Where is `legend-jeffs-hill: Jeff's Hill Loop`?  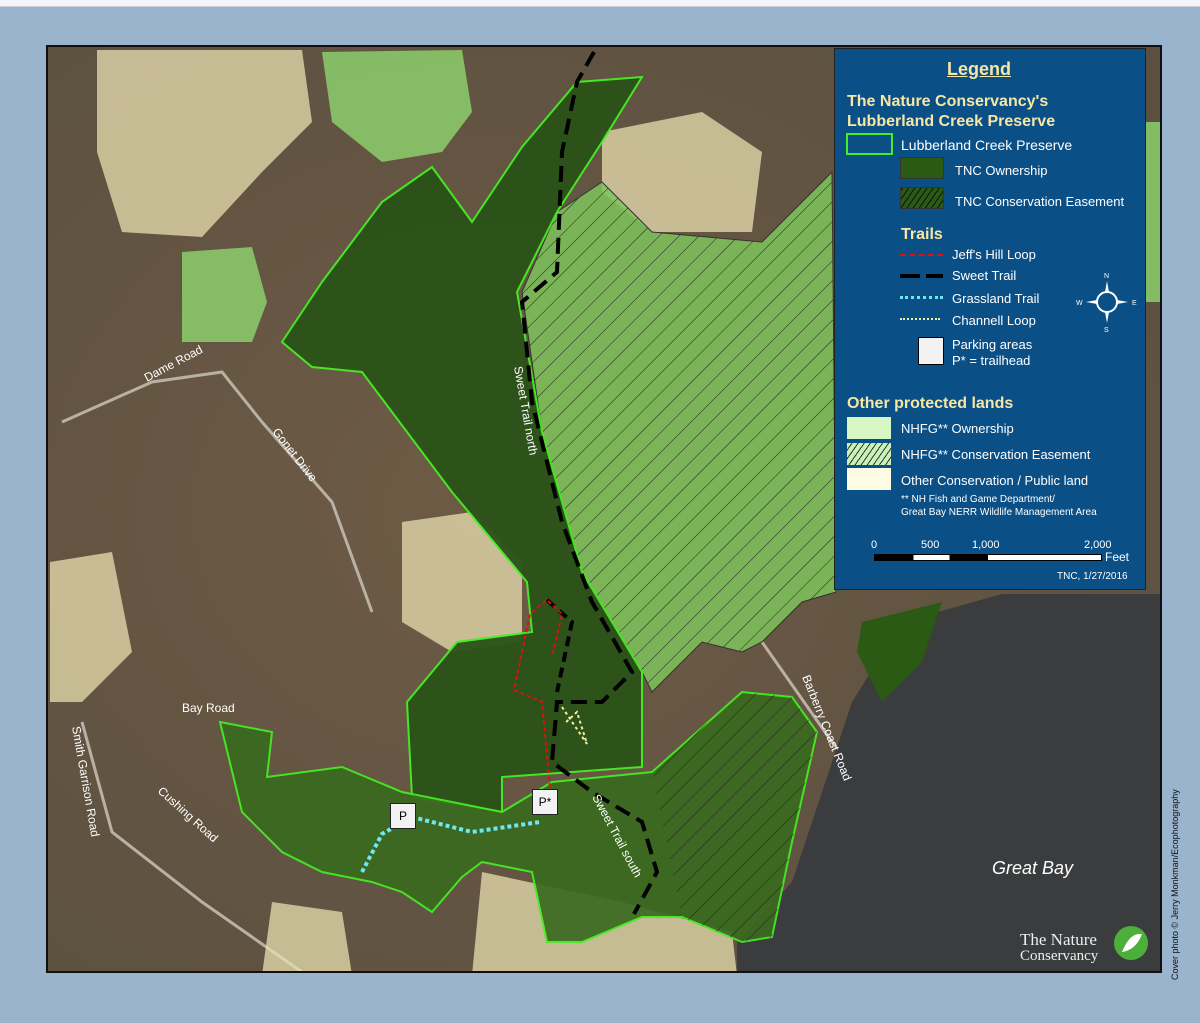 legend-jeffs-hill: Jeff's Hill Loop is located at coordinates (994, 254).